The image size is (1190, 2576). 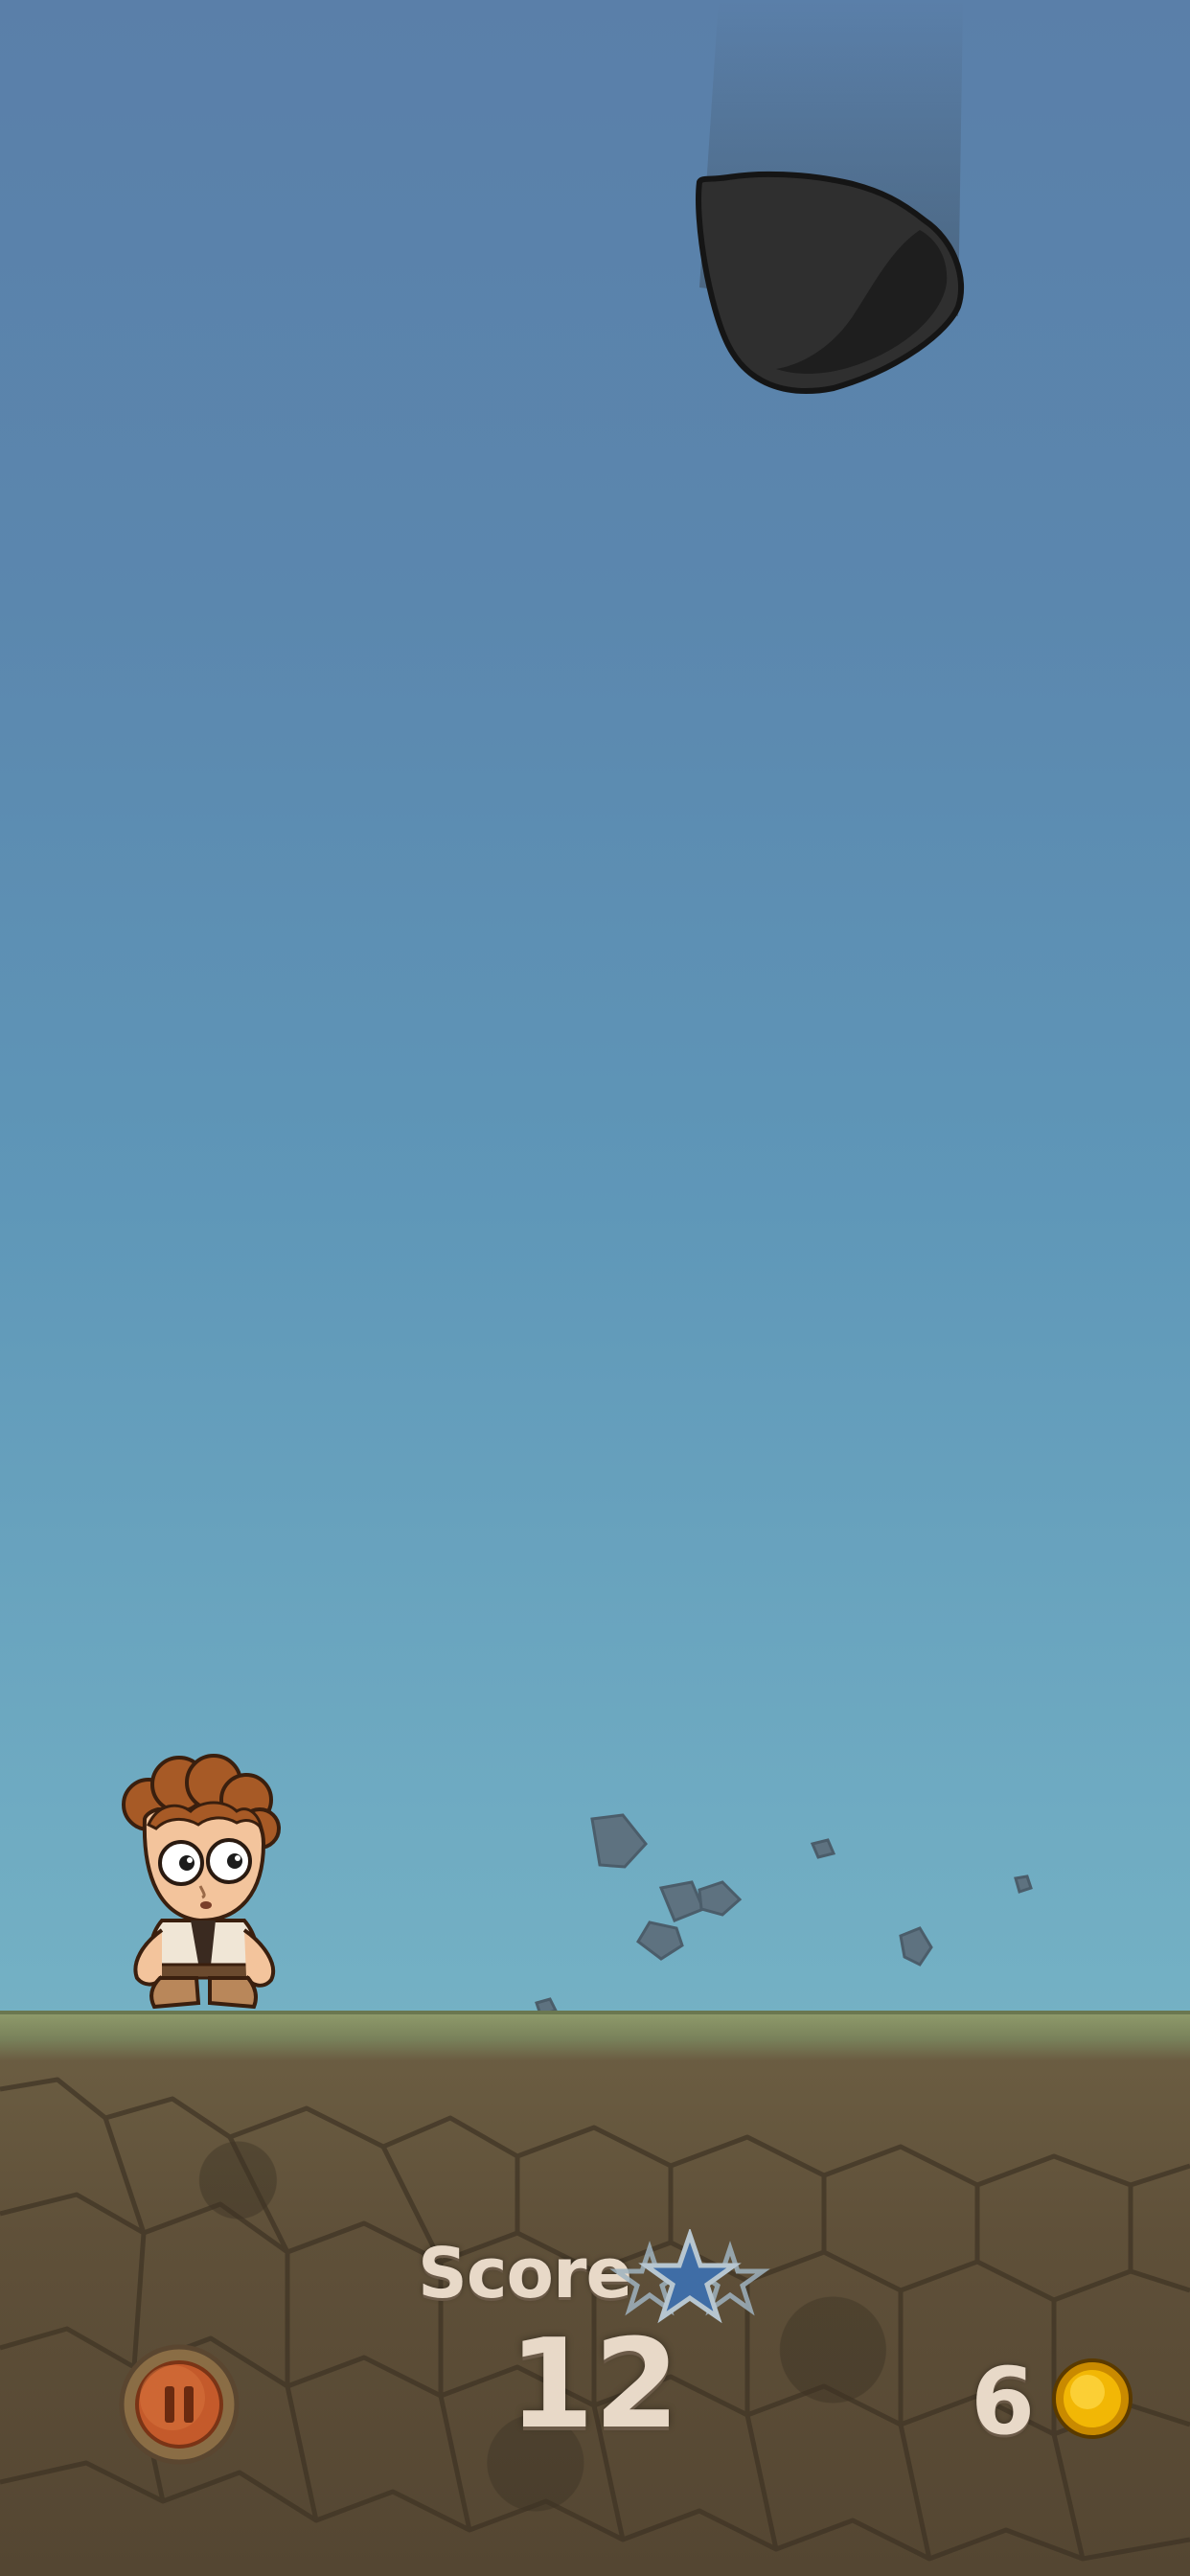 What do you see at coordinates (831, 197) in the screenshot?
I see `falling-boulder` at bounding box center [831, 197].